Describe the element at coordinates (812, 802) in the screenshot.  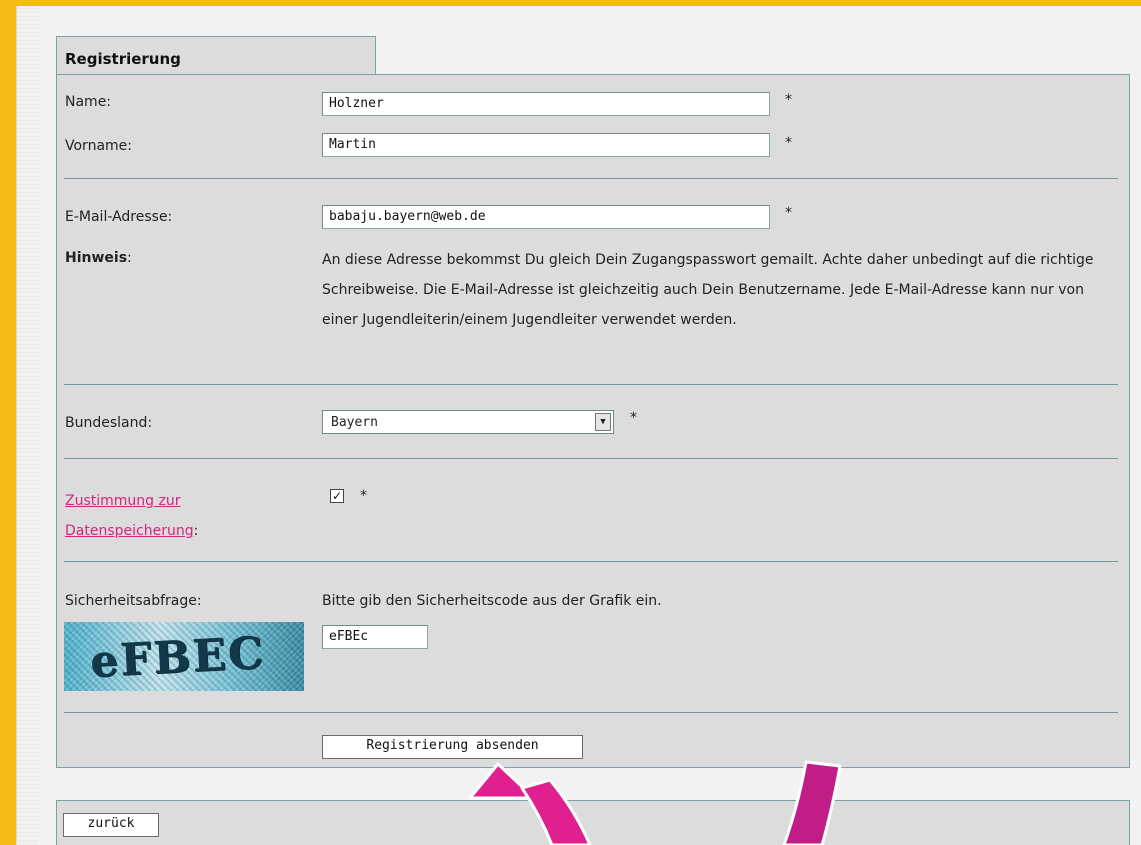
I see `curved-arrow-right-icon` at that location.